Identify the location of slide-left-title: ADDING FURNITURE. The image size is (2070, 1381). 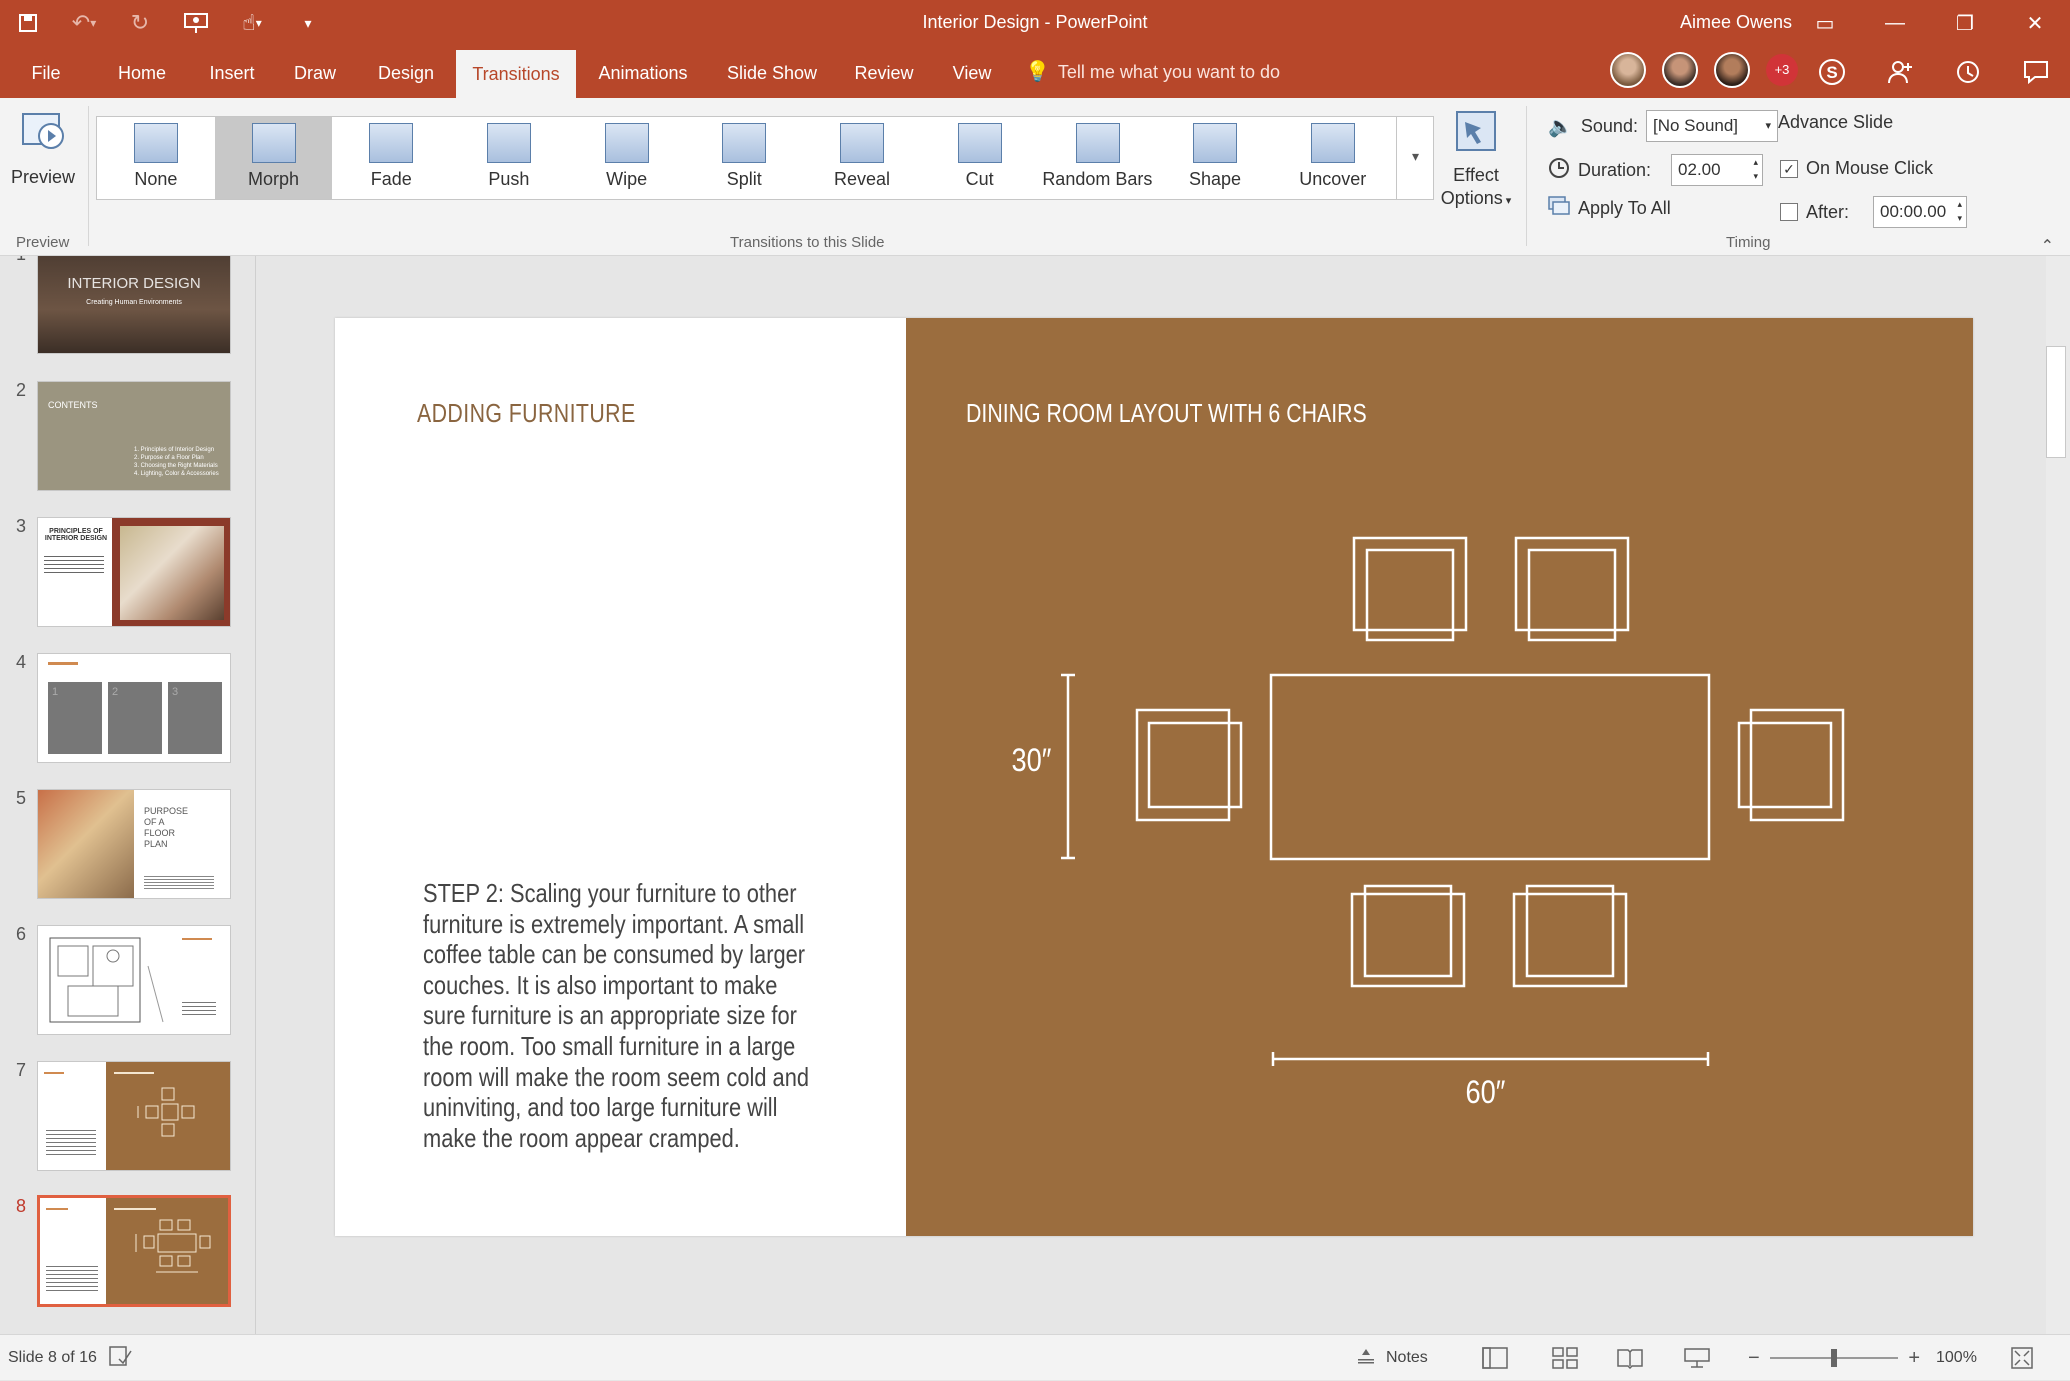
(526, 413).